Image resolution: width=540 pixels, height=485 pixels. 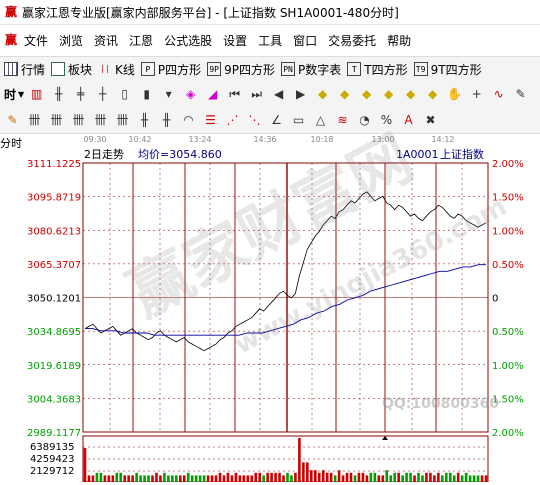 What do you see at coordinates (122, 120) in the screenshot?
I see `gann-square-icon: 卌` at bounding box center [122, 120].